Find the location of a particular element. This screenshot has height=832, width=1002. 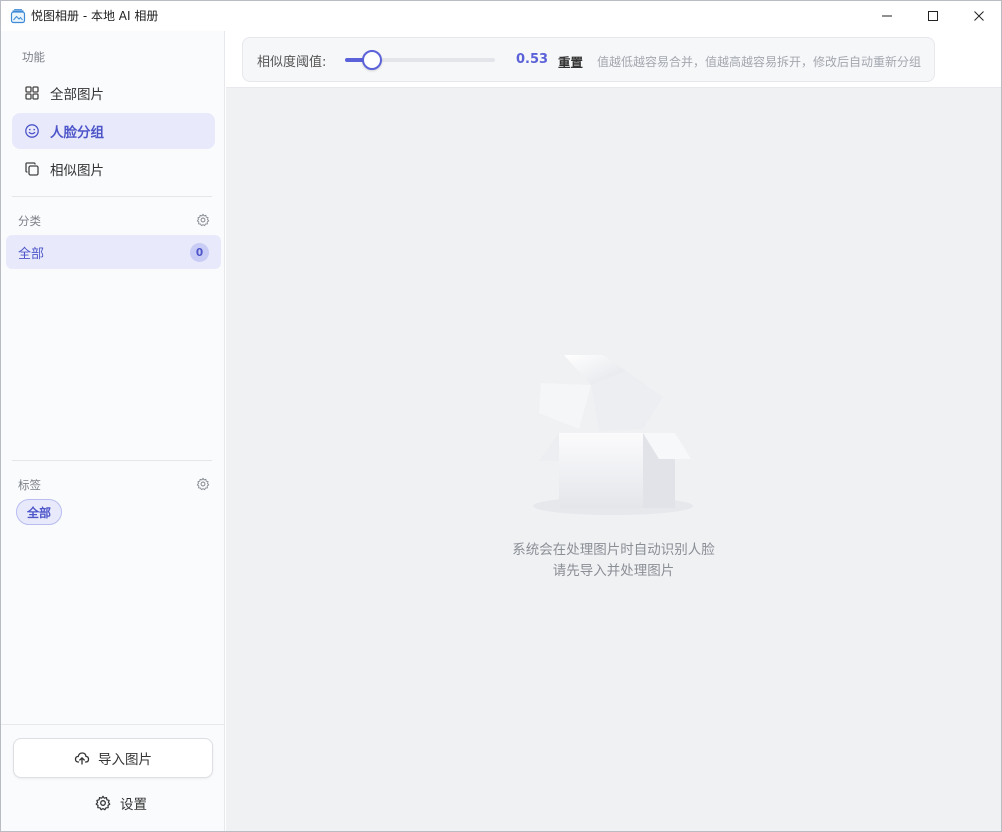

close-icon is located at coordinates (979, 16).